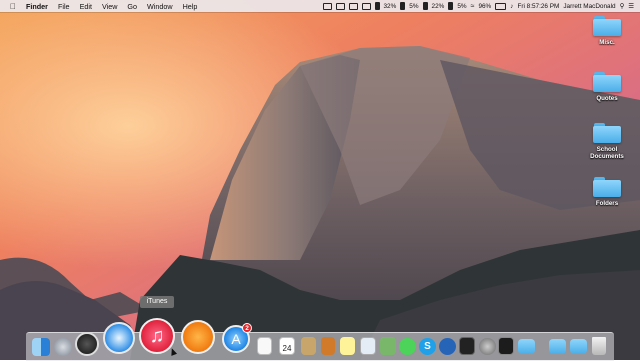 The image size is (640, 361). Describe the element at coordinates (414, 6) in the screenshot. I see `cpu-usage-2: 5%` at that location.